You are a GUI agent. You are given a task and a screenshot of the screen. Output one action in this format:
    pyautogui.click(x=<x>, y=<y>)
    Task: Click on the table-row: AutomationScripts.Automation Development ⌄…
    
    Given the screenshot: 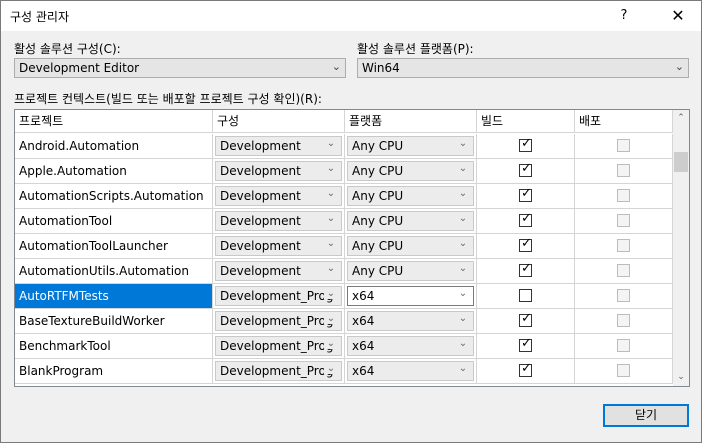 What is the action you would take?
    pyautogui.click(x=344, y=196)
    